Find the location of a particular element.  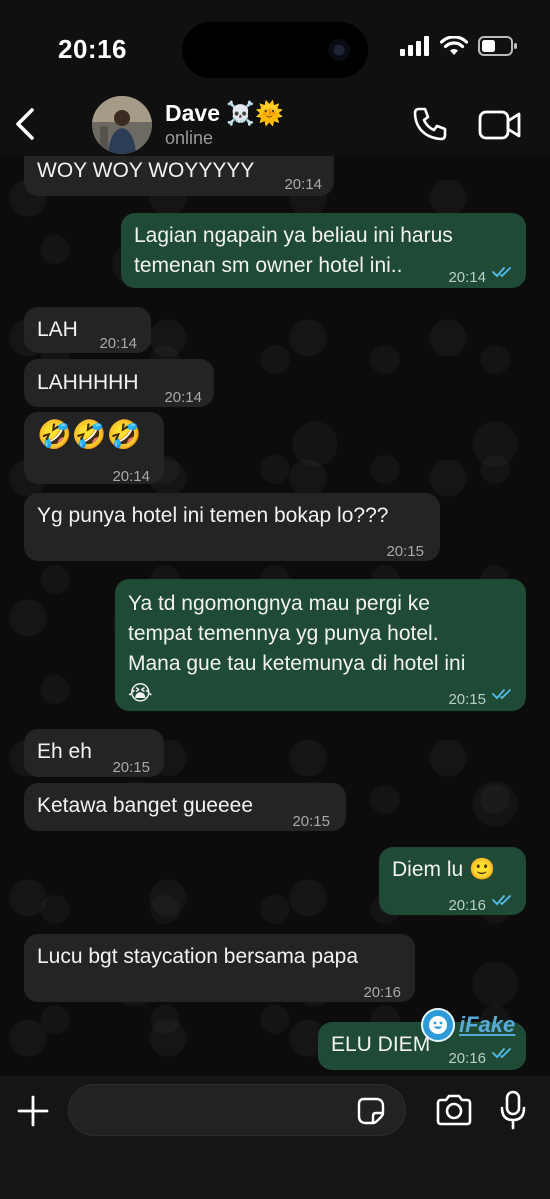

contact-name: Dave ☠️🌞 is located at coordinates (224, 113).